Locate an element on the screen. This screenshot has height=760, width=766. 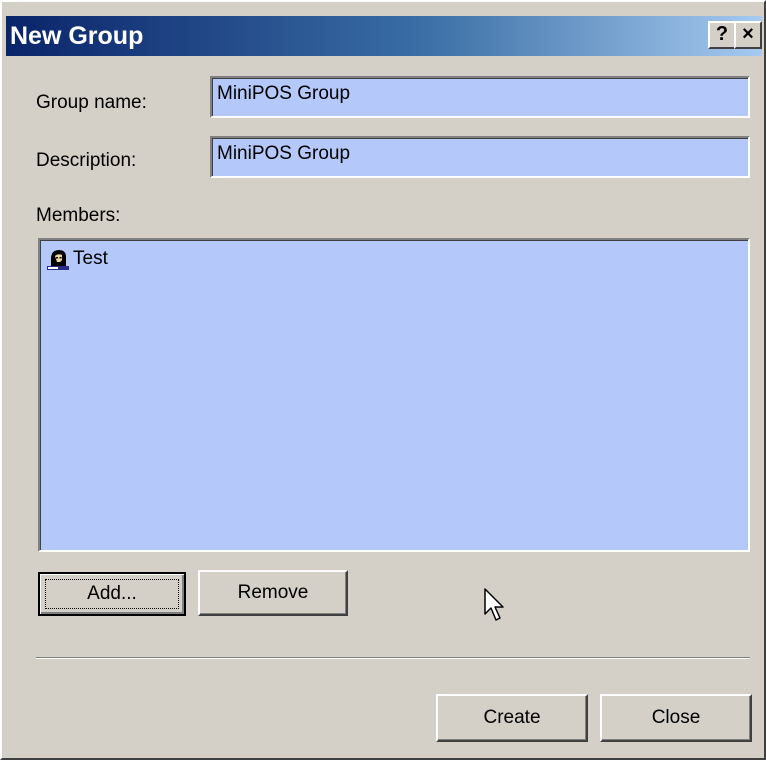
description-label: Description: is located at coordinates (86, 160).